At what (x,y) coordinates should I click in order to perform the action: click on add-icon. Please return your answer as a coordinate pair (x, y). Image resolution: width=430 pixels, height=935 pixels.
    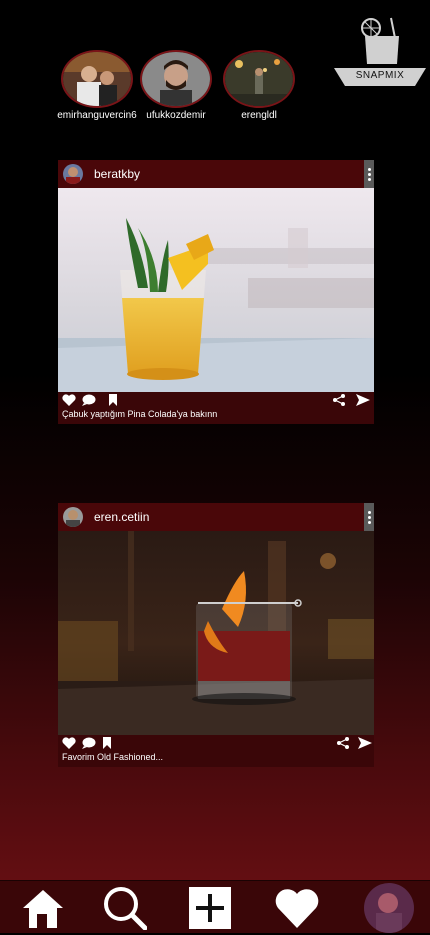
    Looking at the image, I should click on (210, 908).